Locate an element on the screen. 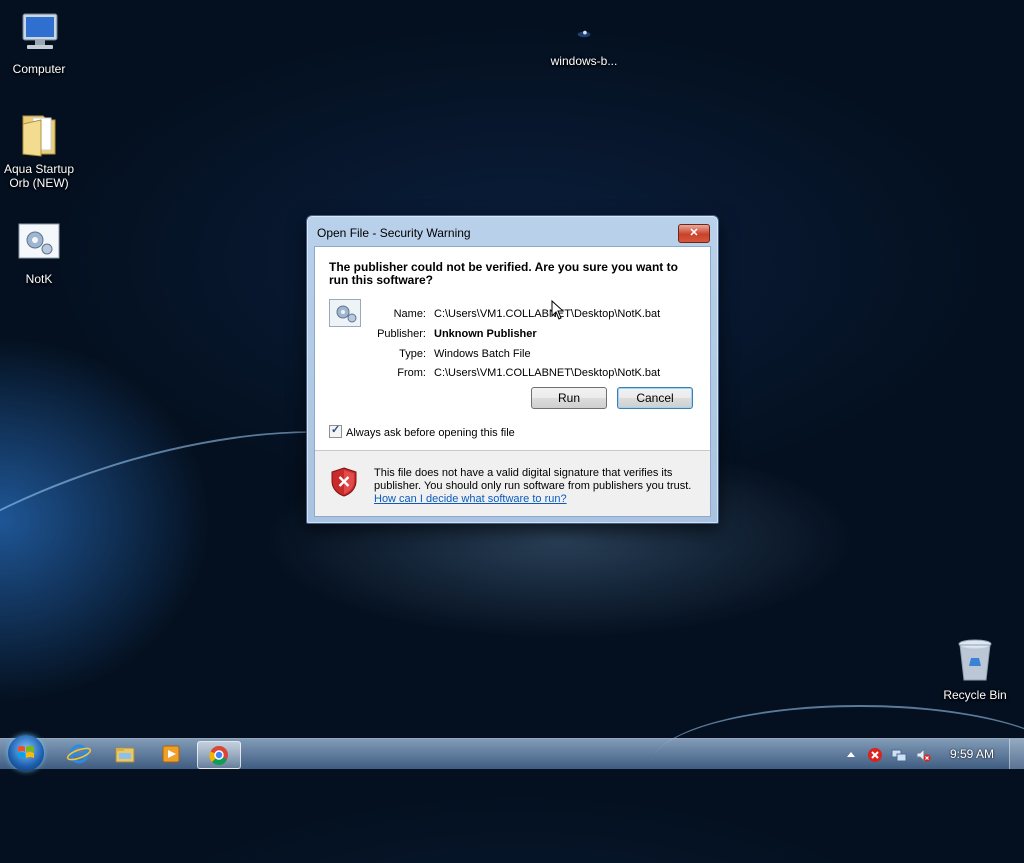 Image resolution: width=1024 pixels, height=863 pixels. taskbar-internet-explorer is located at coordinates (79, 754).